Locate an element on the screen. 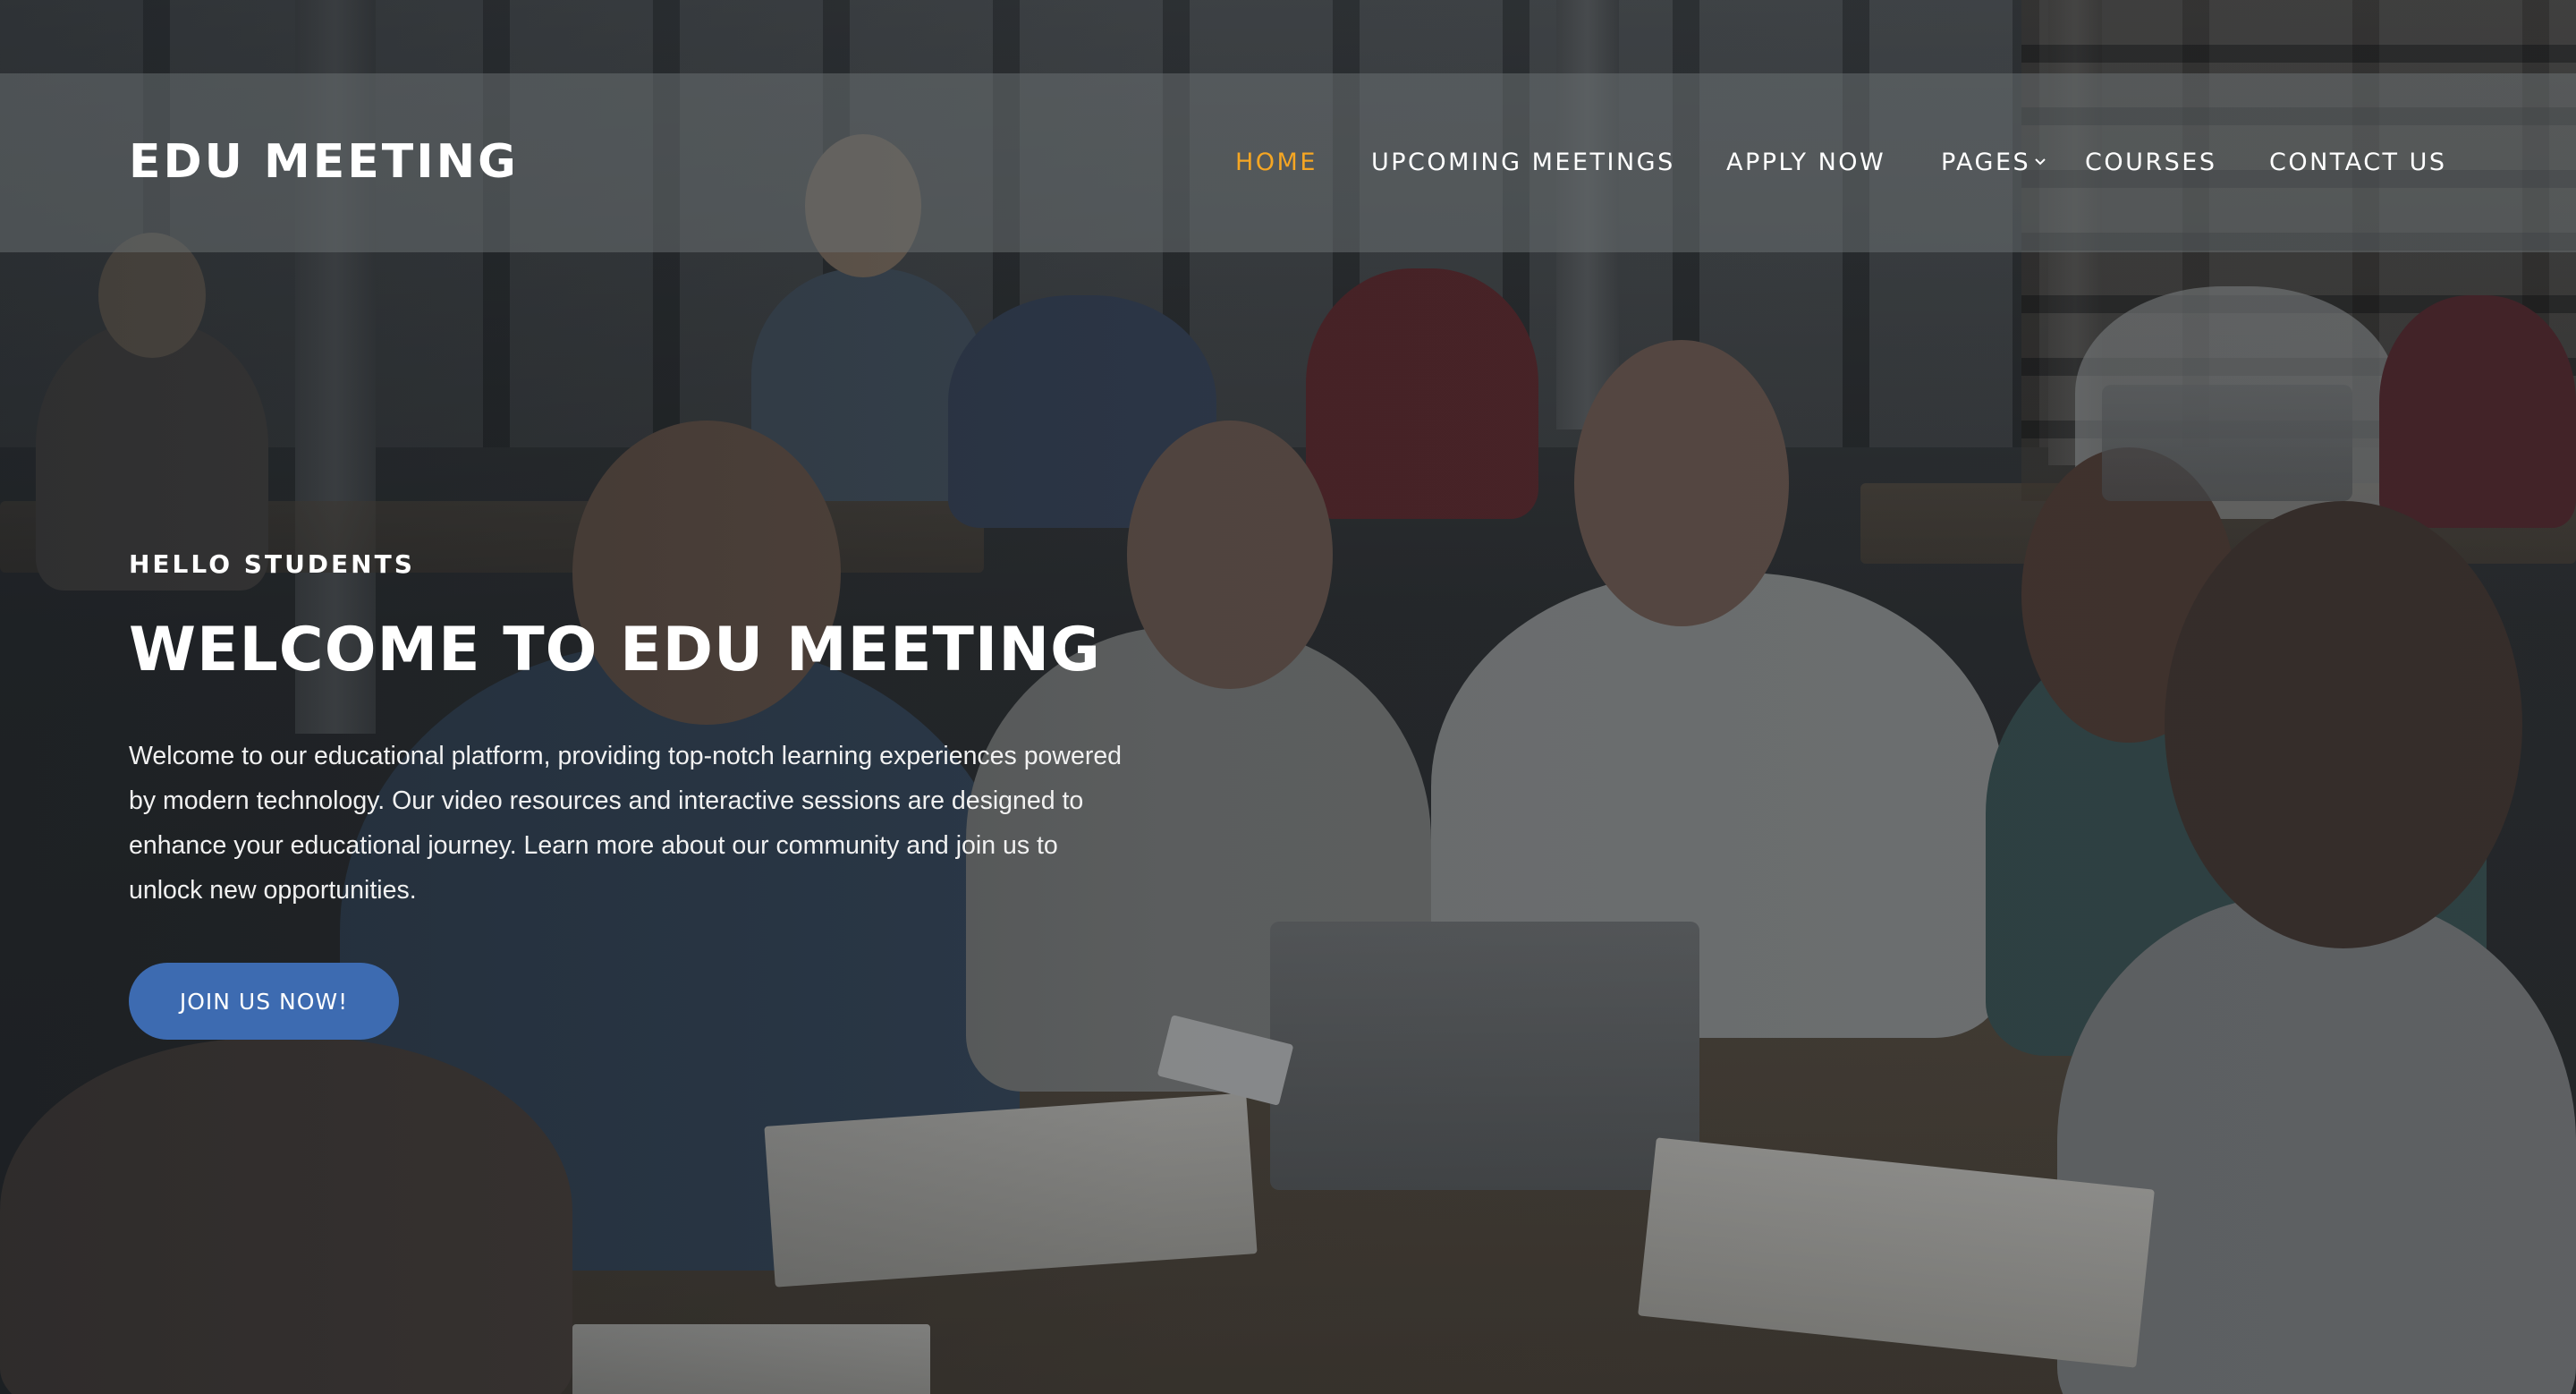  nav-item-pages: PAGES is located at coordinates (1985, 163).